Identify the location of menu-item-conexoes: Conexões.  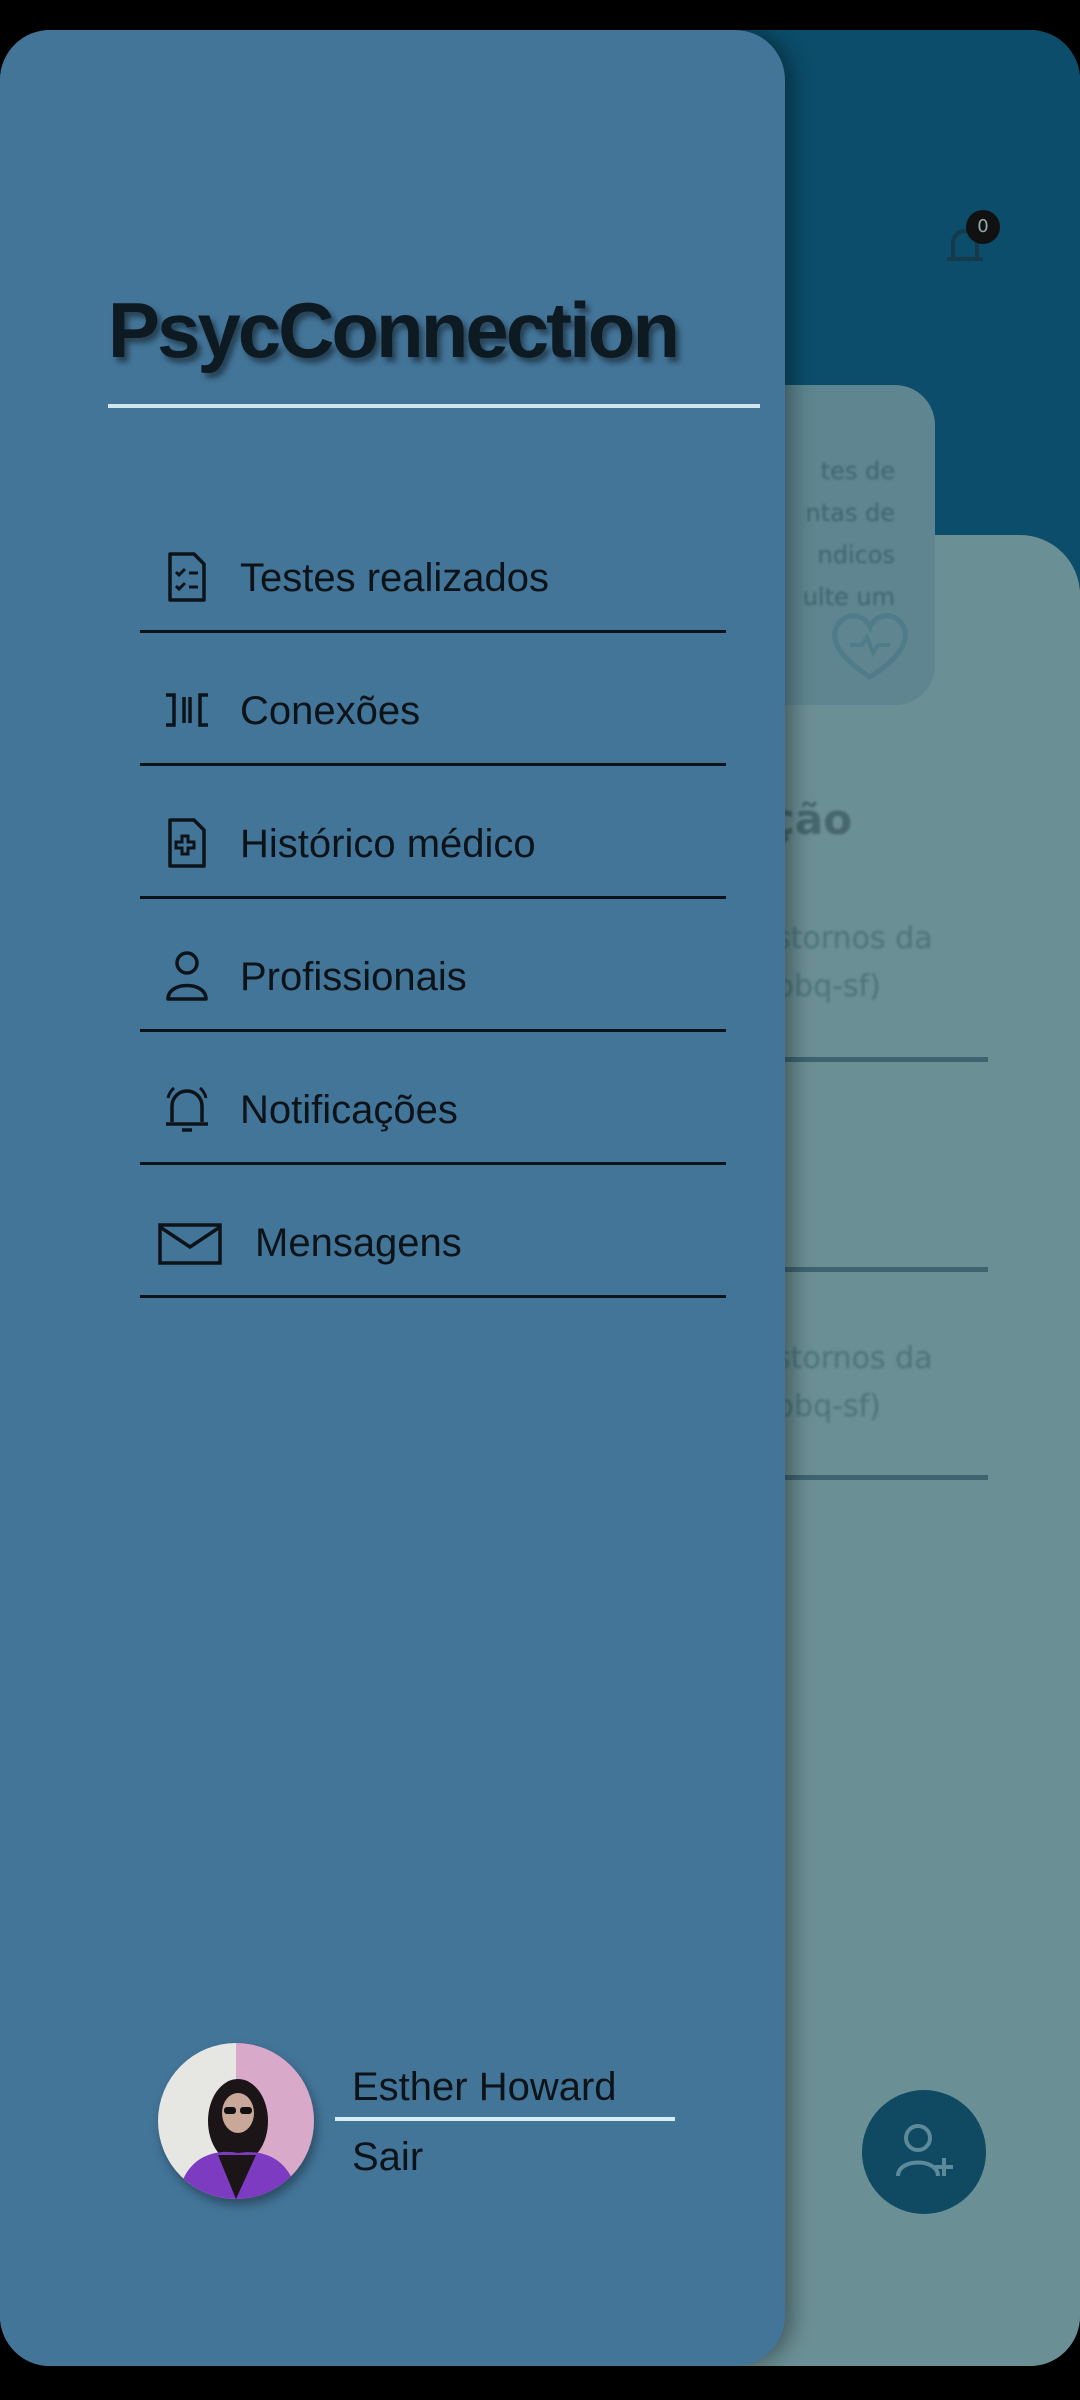
(433, 699).